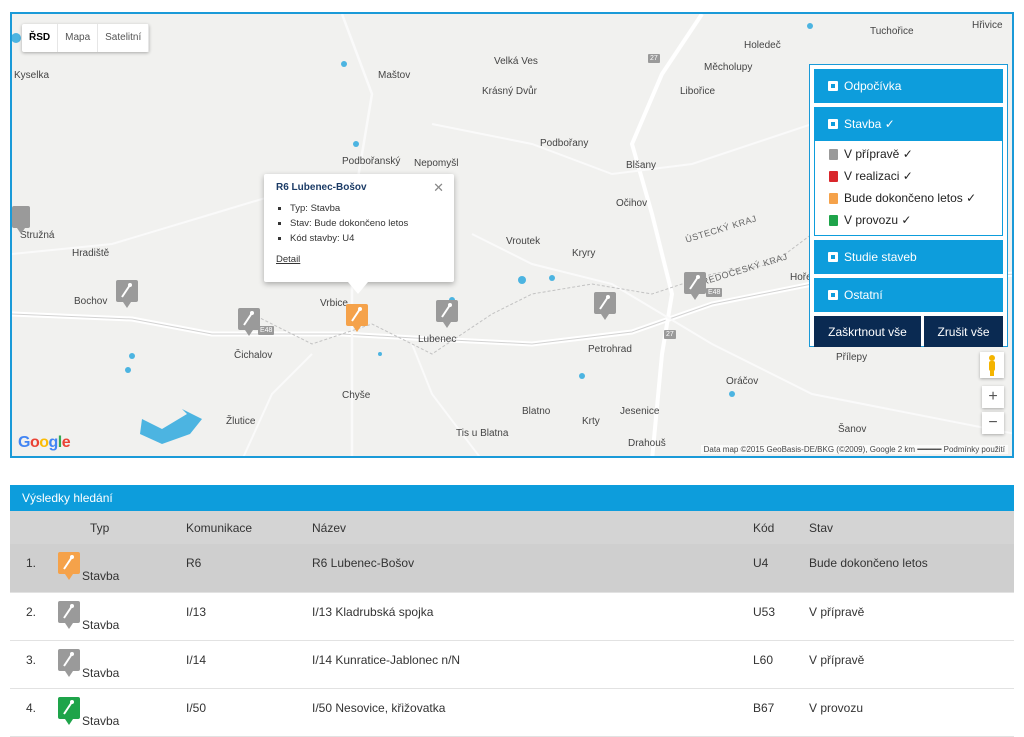  I want to click on check-all-button: Zaškrtnout vše, so click(867, 331).